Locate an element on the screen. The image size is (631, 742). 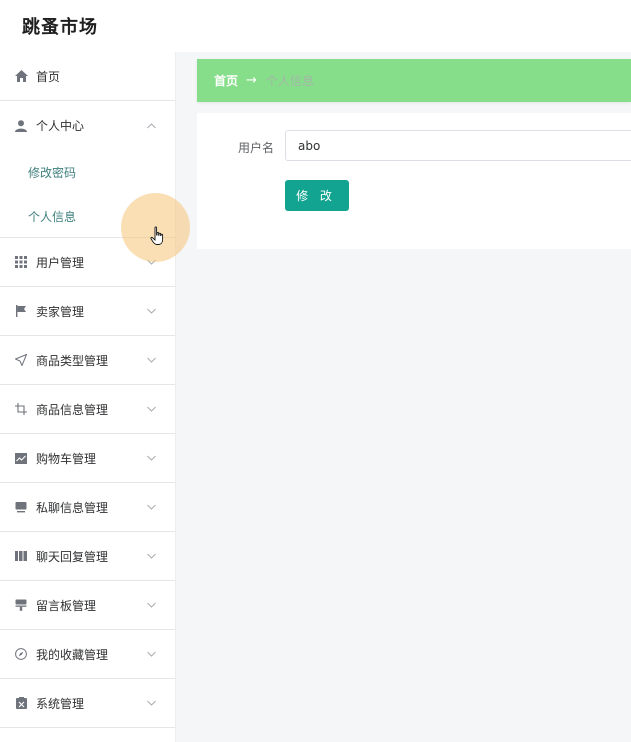
sidebar-subitem-change-password: 修改密码 is located at coordinates (87, 172).